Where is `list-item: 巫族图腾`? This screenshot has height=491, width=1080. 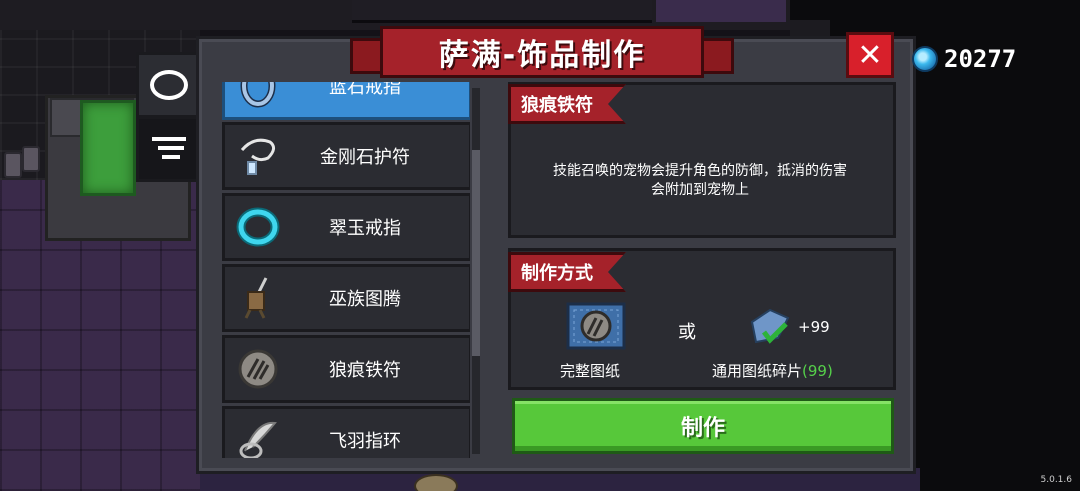
list-item: 巫族图腾 is located at coordinates (346, 298).